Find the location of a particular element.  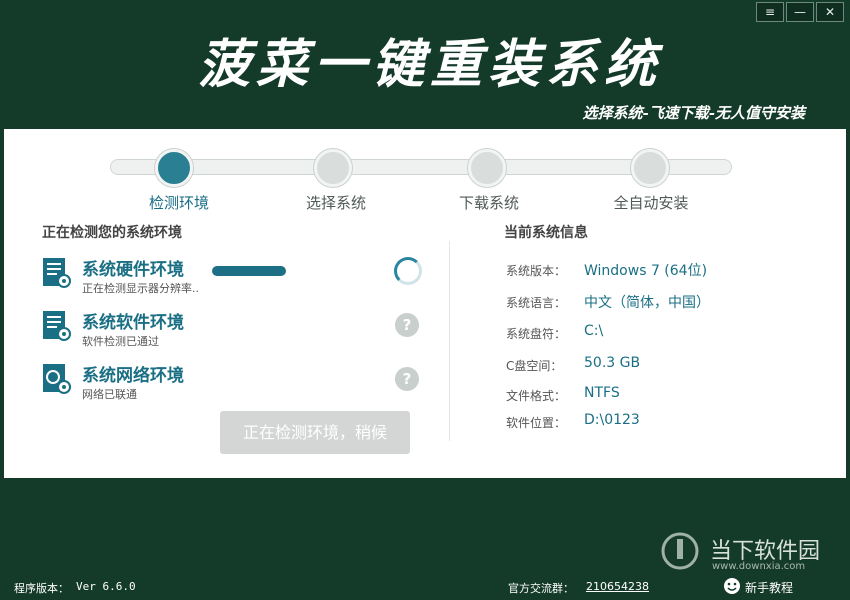

info-label-drive: 系统盘符： is located at coordinates (536, 334).